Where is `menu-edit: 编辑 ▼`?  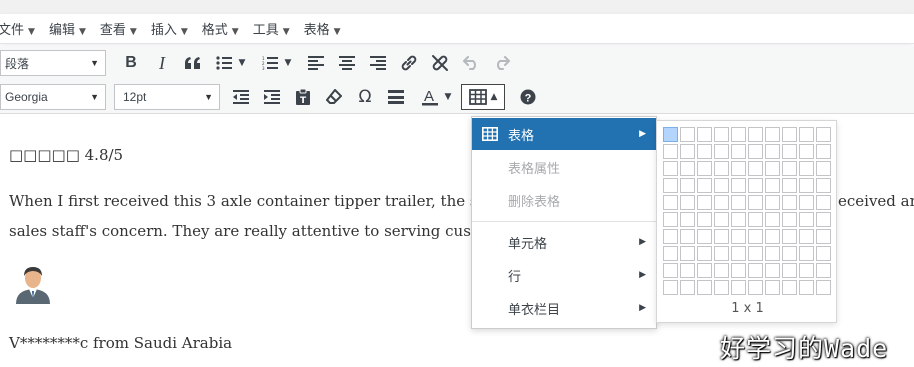
menu-edit: 编辑 ▼ is located at coordinates (67, 28).